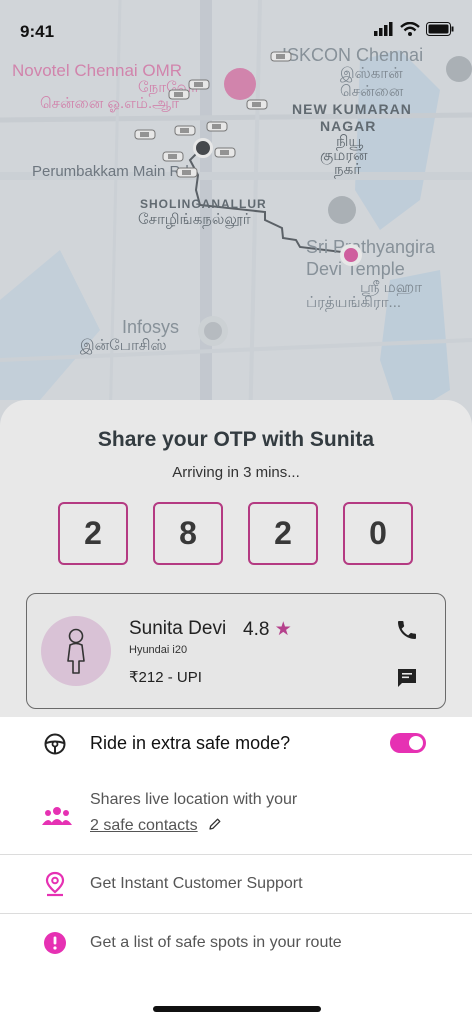  What do you see at coordinates (237, 1009) in the screenshot?
I see `home-indicator` at bounding box center [237, 1009].